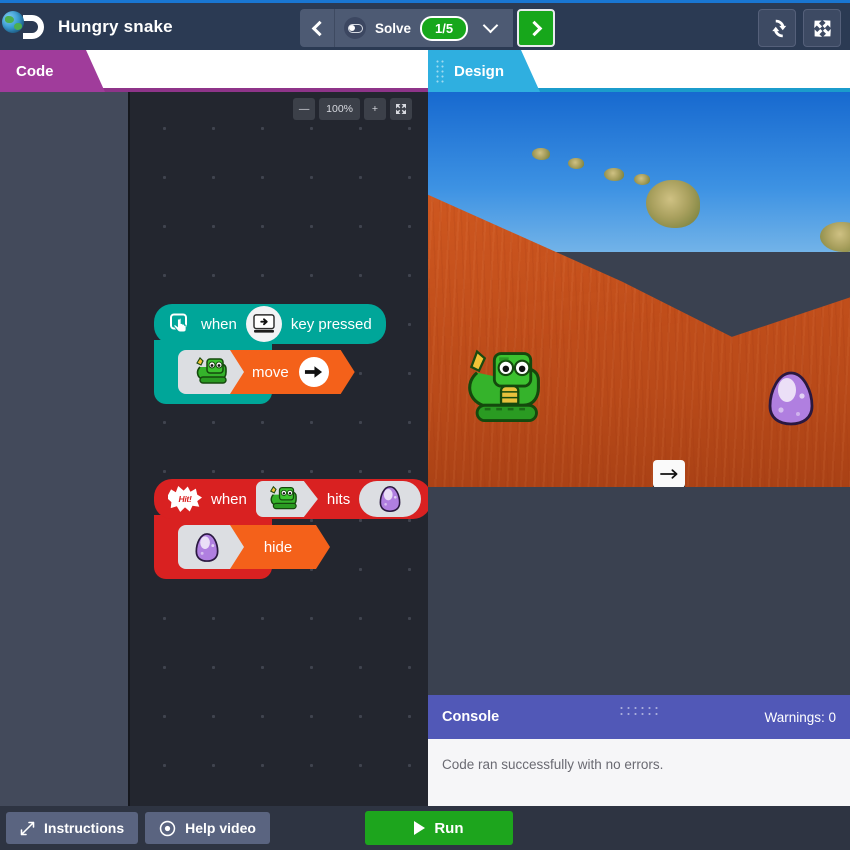 Image resolution: width=850 pixels, height=850 pixels. I want to click on tab-bar: Code Design, so click(425, 71).